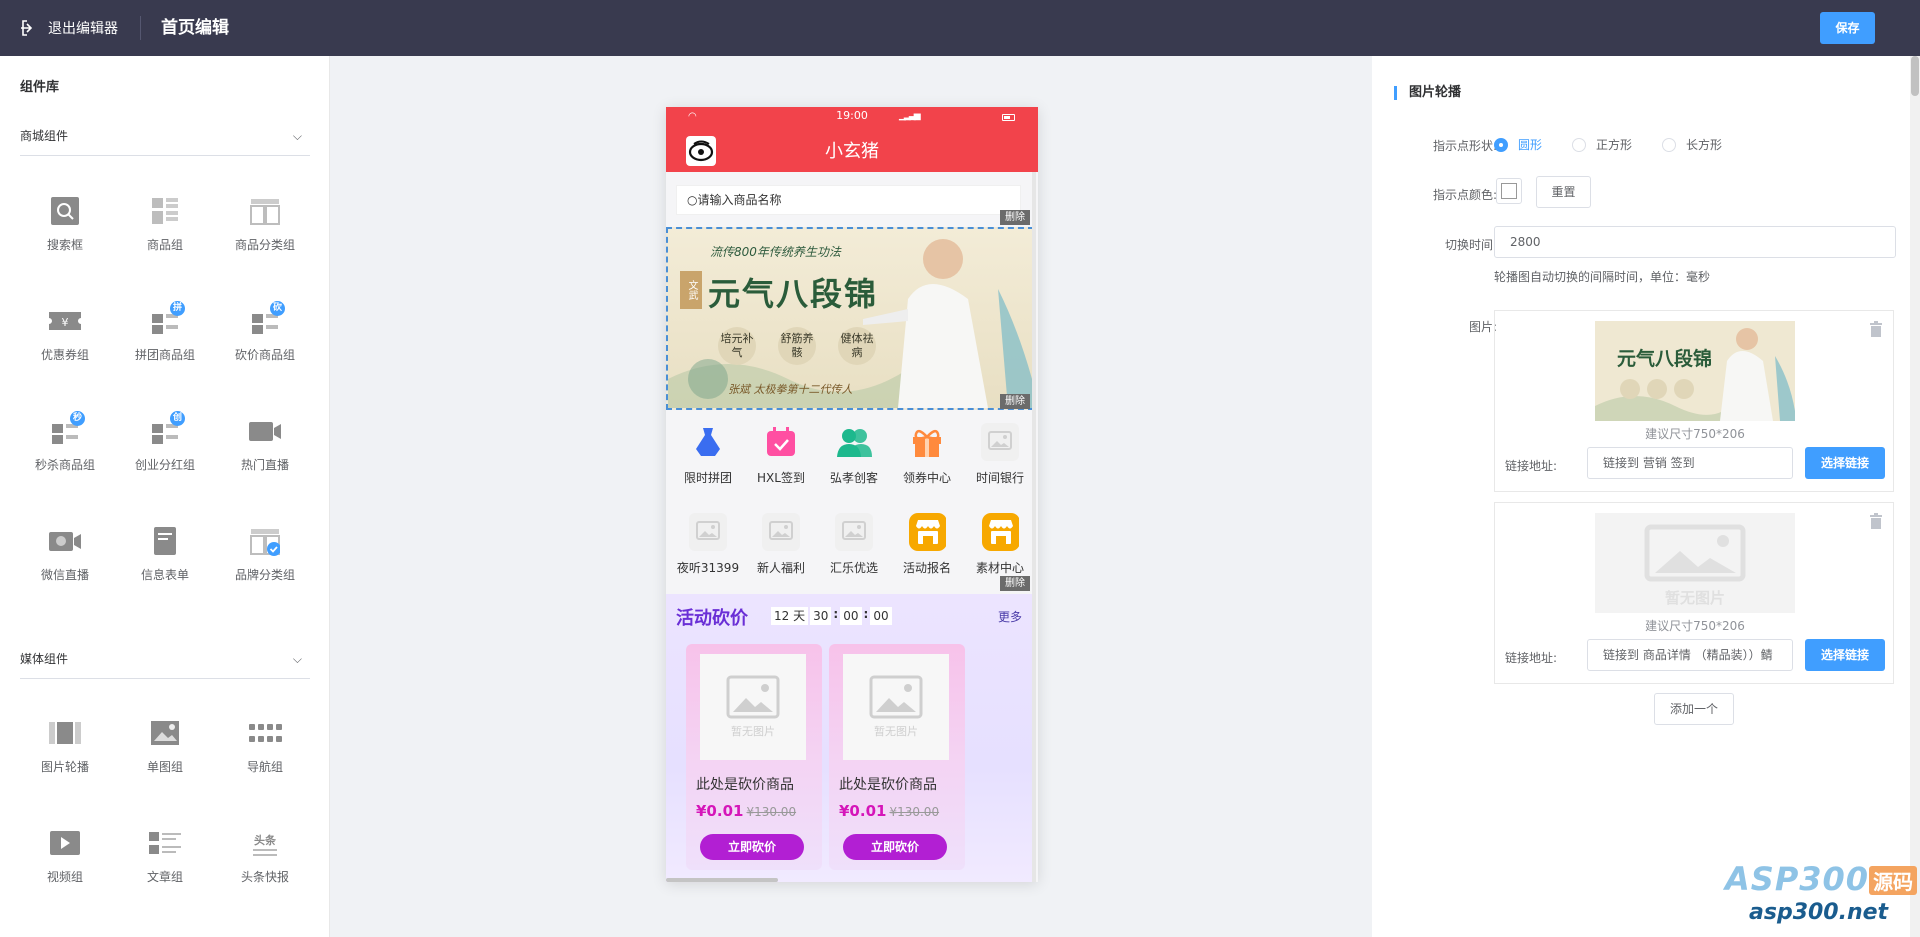 The image size is (1920, 937). I want to click on comp-bargain-group: 砍 砍价商品组, so click(265, 348).